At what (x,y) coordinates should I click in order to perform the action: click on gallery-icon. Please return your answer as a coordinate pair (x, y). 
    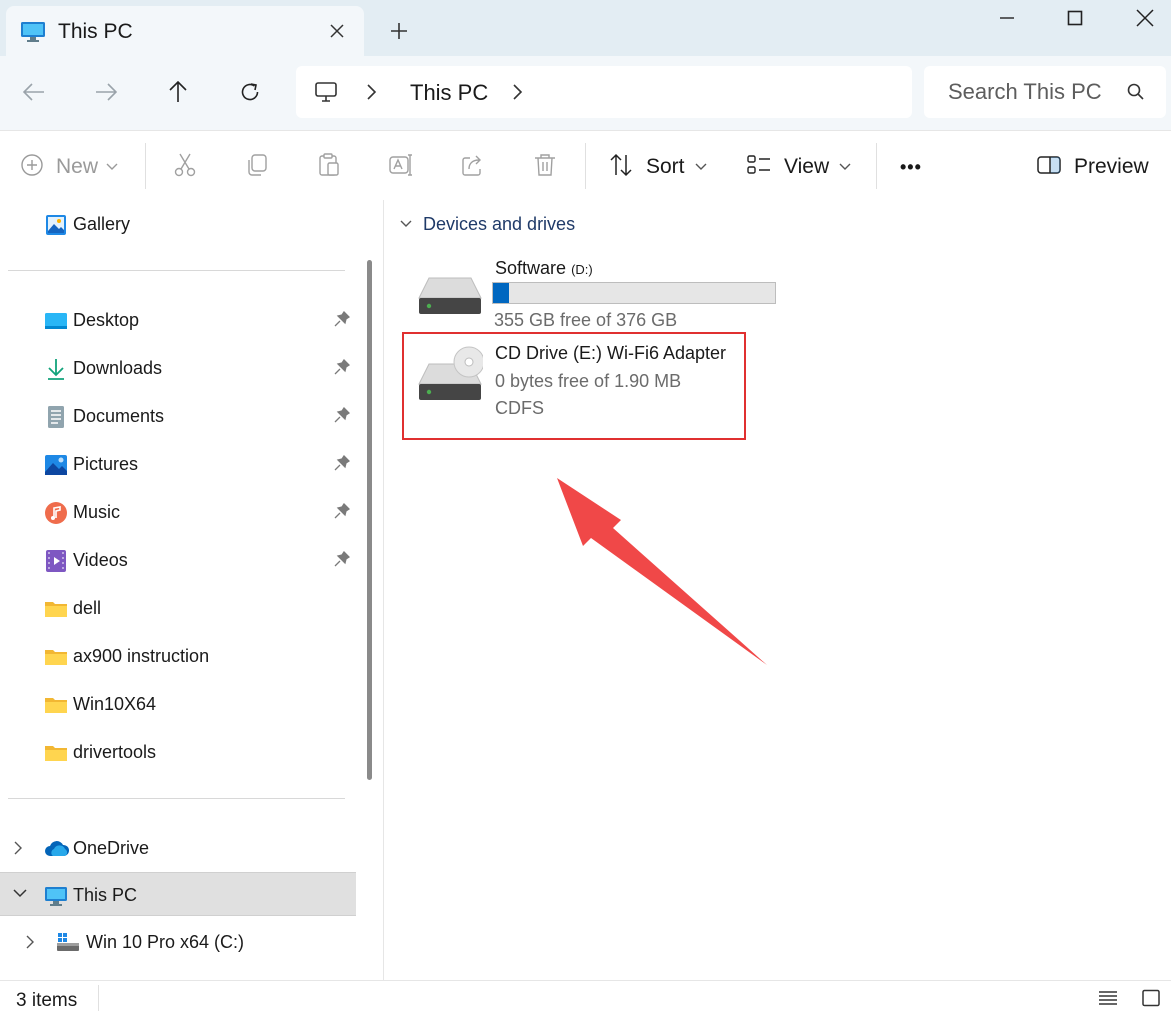
    Looking at the image, I should click on (56, 225).